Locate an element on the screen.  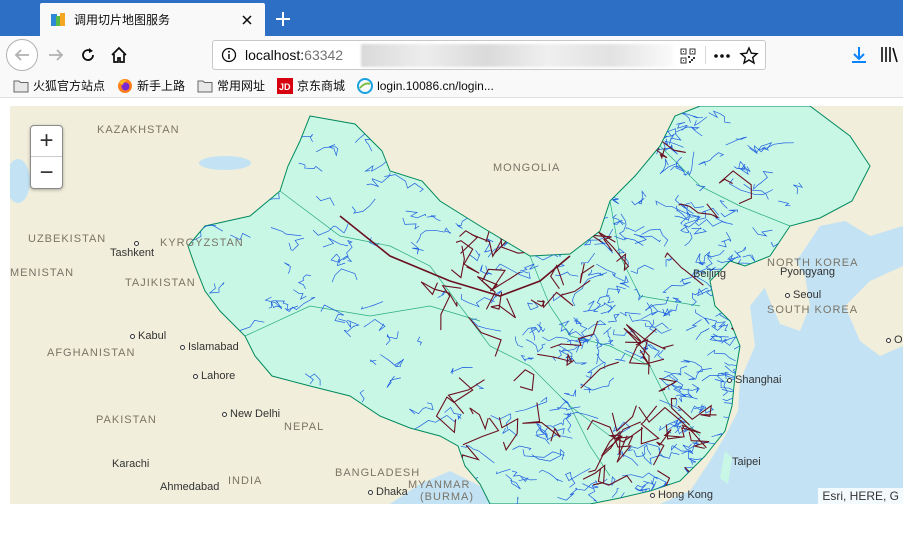
zoom-control: + − is located at coordinates (46, 157).